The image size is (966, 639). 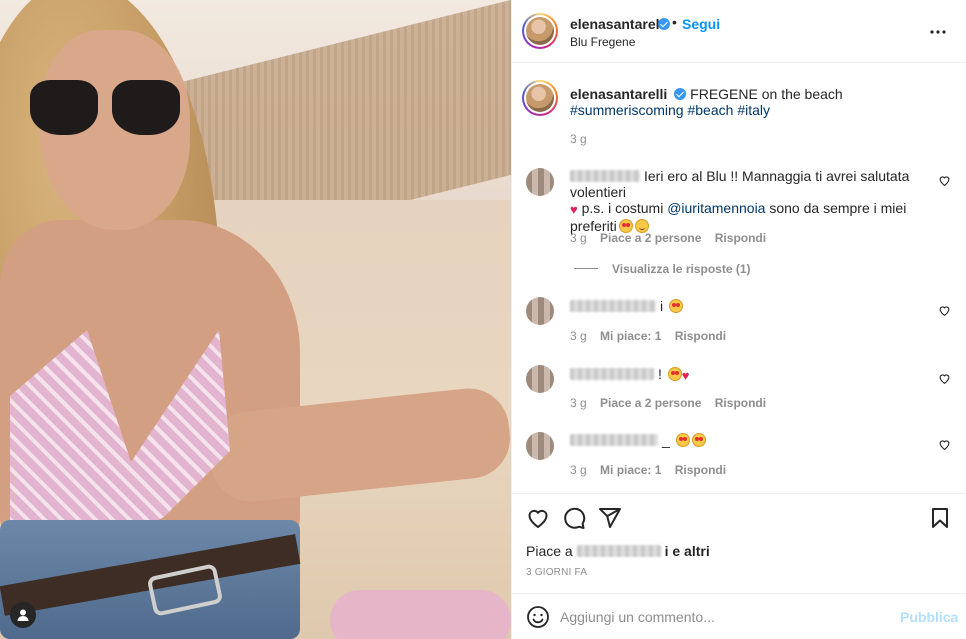 What do you see at coordinates (940, 518) in the screenshot?
I see `bookmark-icon` at bounding box center [940, 518].